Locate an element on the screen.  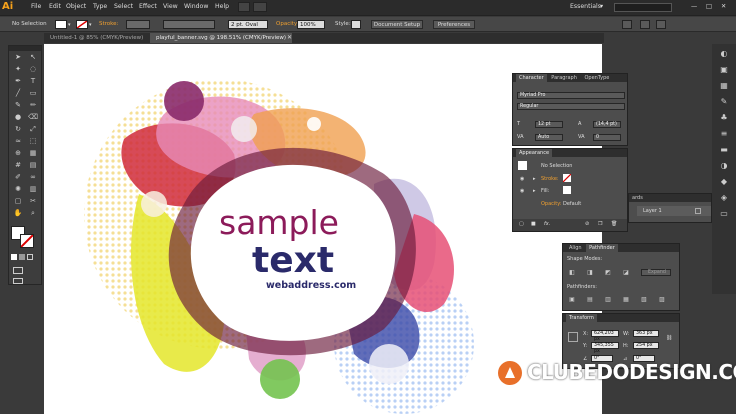
menu-object: Object is located at coordinates (76, 6).